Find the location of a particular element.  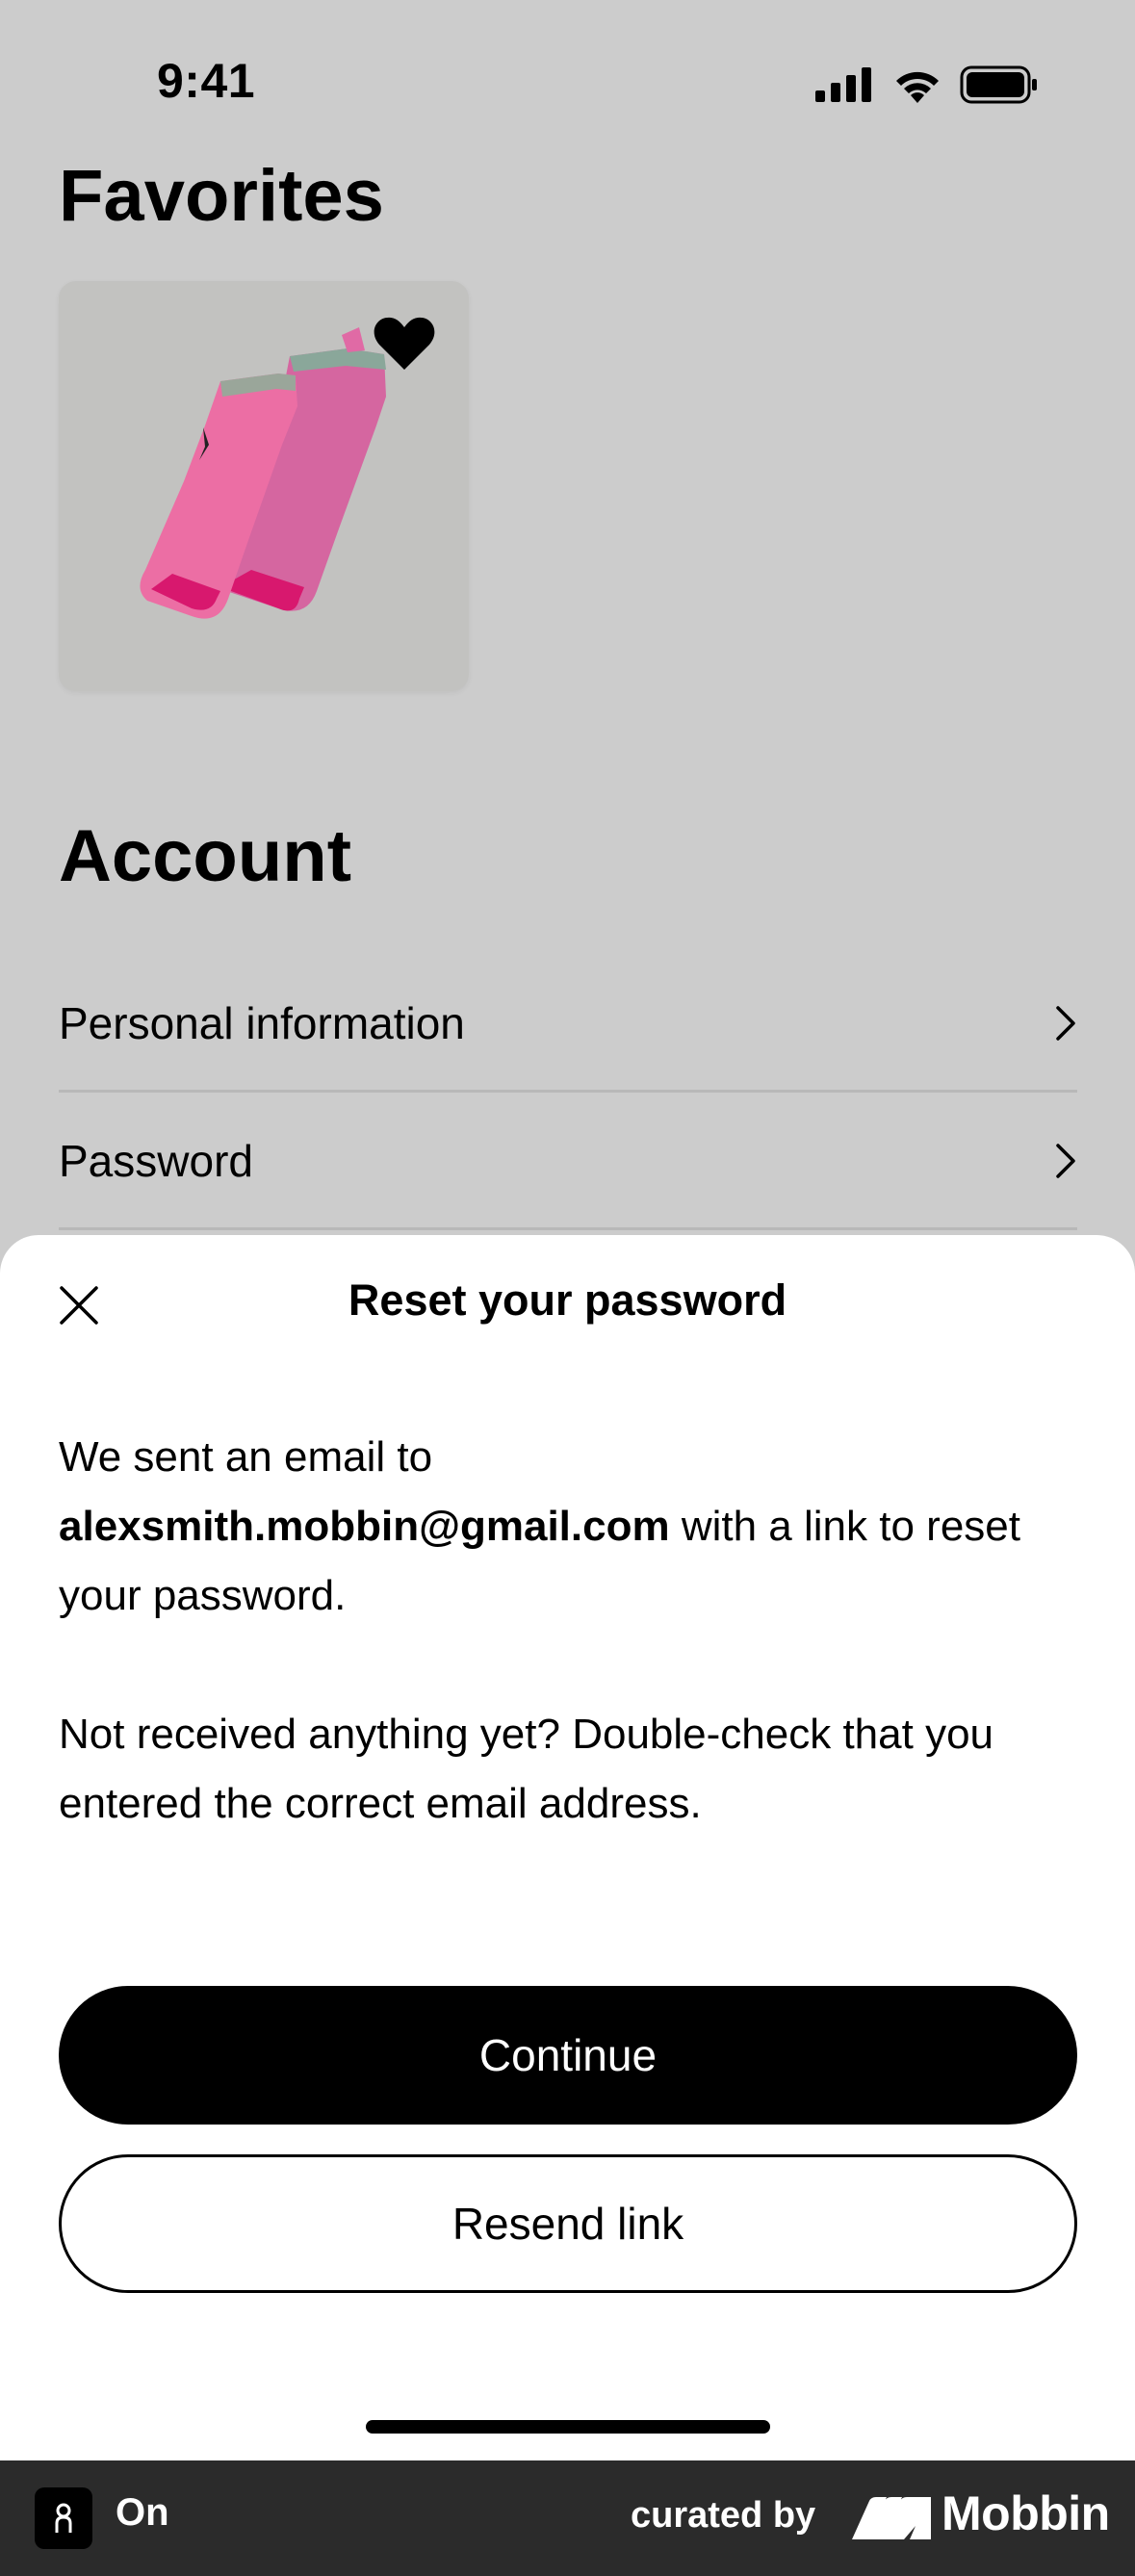

account-title: Account is located at coordinates (205, 856).